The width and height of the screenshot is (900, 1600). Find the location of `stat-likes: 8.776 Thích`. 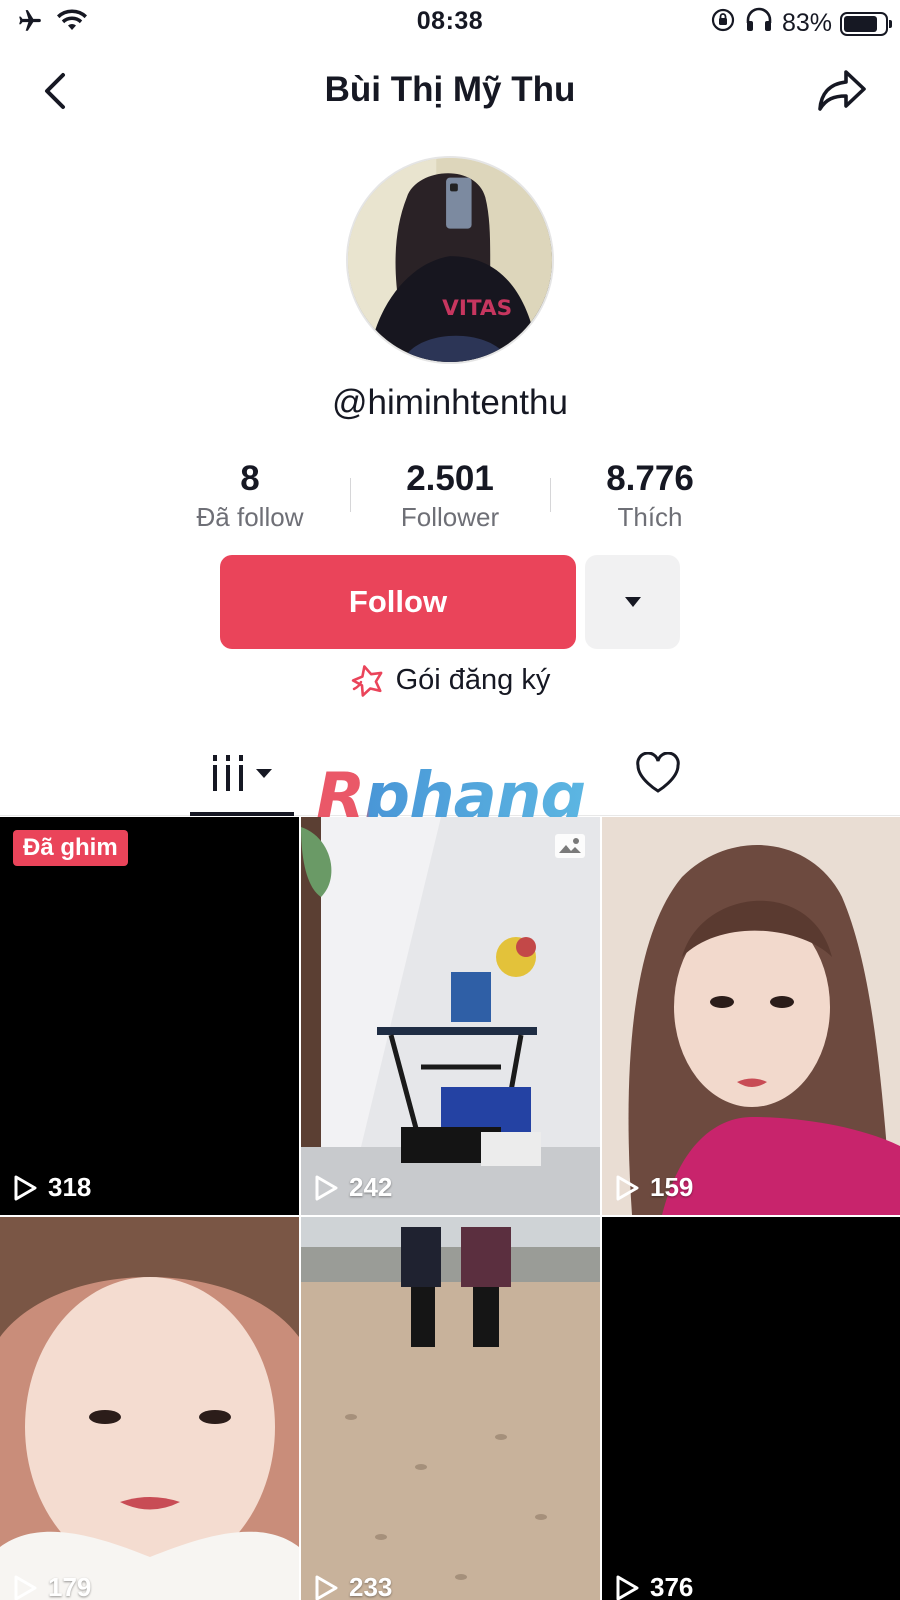

stat-likes: 8.776 Thích is located at coordinates (650, 498).